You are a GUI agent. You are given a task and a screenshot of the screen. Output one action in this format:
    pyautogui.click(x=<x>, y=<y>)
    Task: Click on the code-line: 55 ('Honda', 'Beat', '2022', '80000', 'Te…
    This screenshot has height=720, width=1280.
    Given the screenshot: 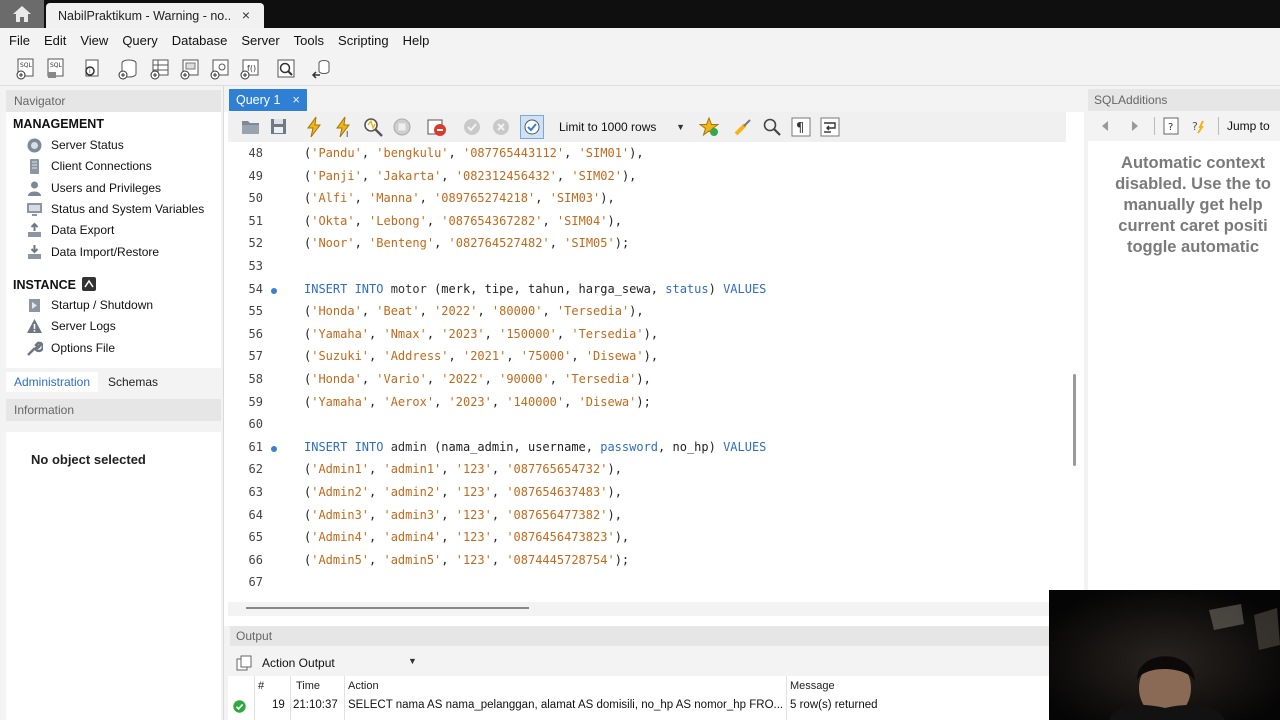 What is the action you would take?
    pyautogui.click(x=647, y=311)
    